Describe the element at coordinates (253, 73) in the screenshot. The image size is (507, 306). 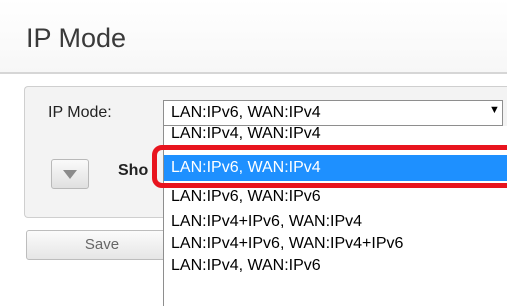
I see `header-divider` at that location.